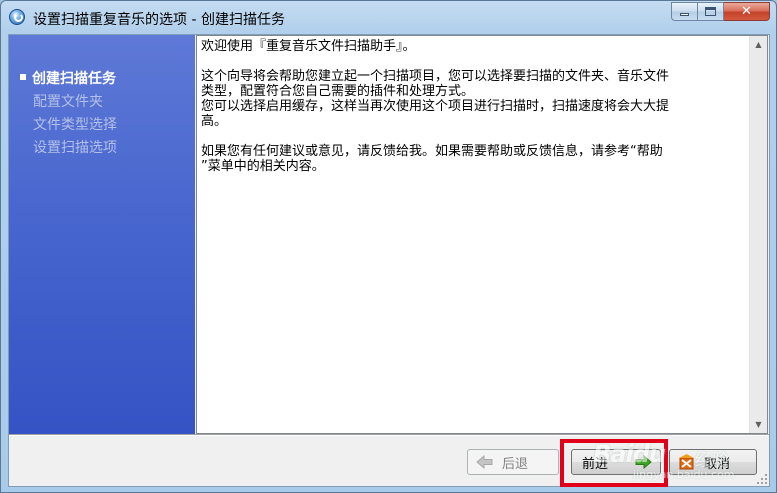 This screenshot has width=777, height=493. Describe the element at coordinates (762, 479) in the screenshot. I see `resize-grip-icon` at that location.